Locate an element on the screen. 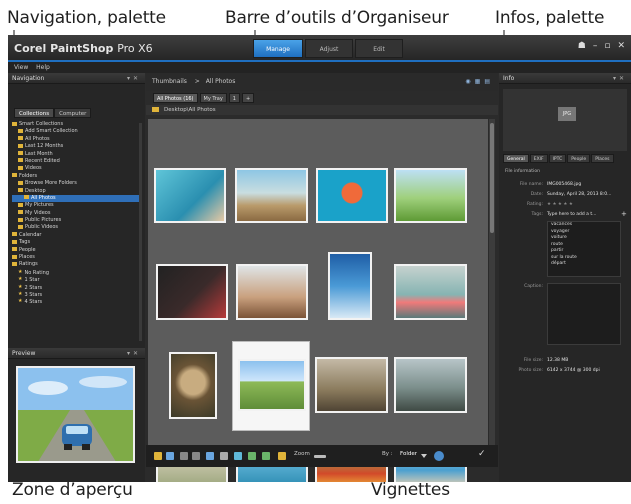 Image resolution: width=631 pixels, height=504 pixels. menu-view: View is located at coordinates (21, 67).